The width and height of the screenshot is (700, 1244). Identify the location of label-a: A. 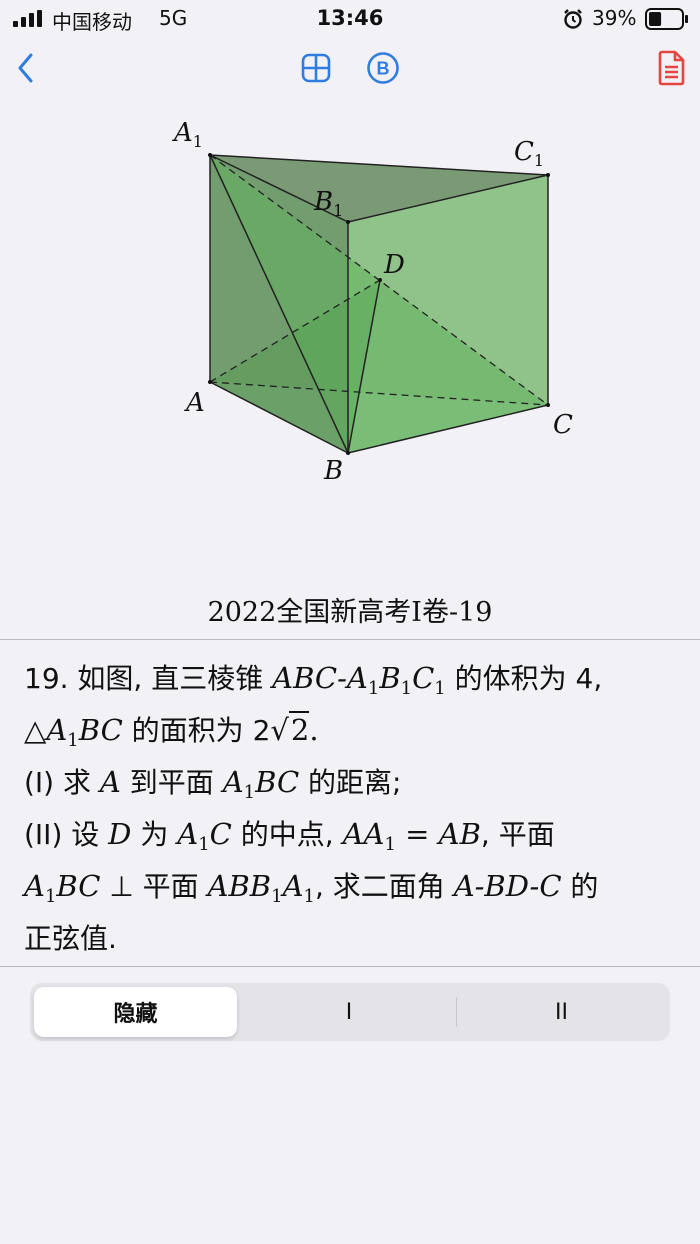
(194, 403).